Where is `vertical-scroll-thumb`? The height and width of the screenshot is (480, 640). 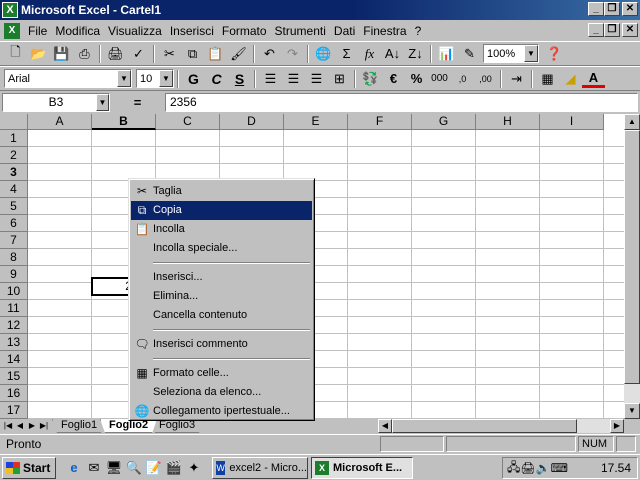 vertical-scroll-thumb is located at coordinates (632, 257).